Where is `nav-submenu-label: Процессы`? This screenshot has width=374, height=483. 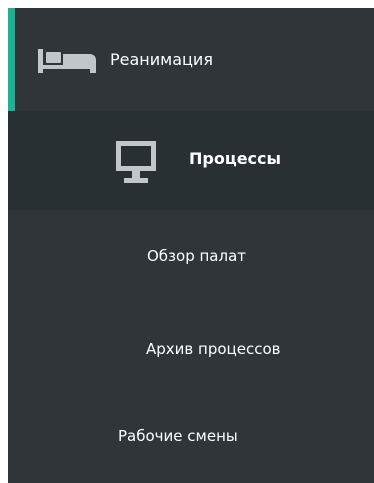 nav-submenu-label: Процессы is located at coordinates (235, 158).